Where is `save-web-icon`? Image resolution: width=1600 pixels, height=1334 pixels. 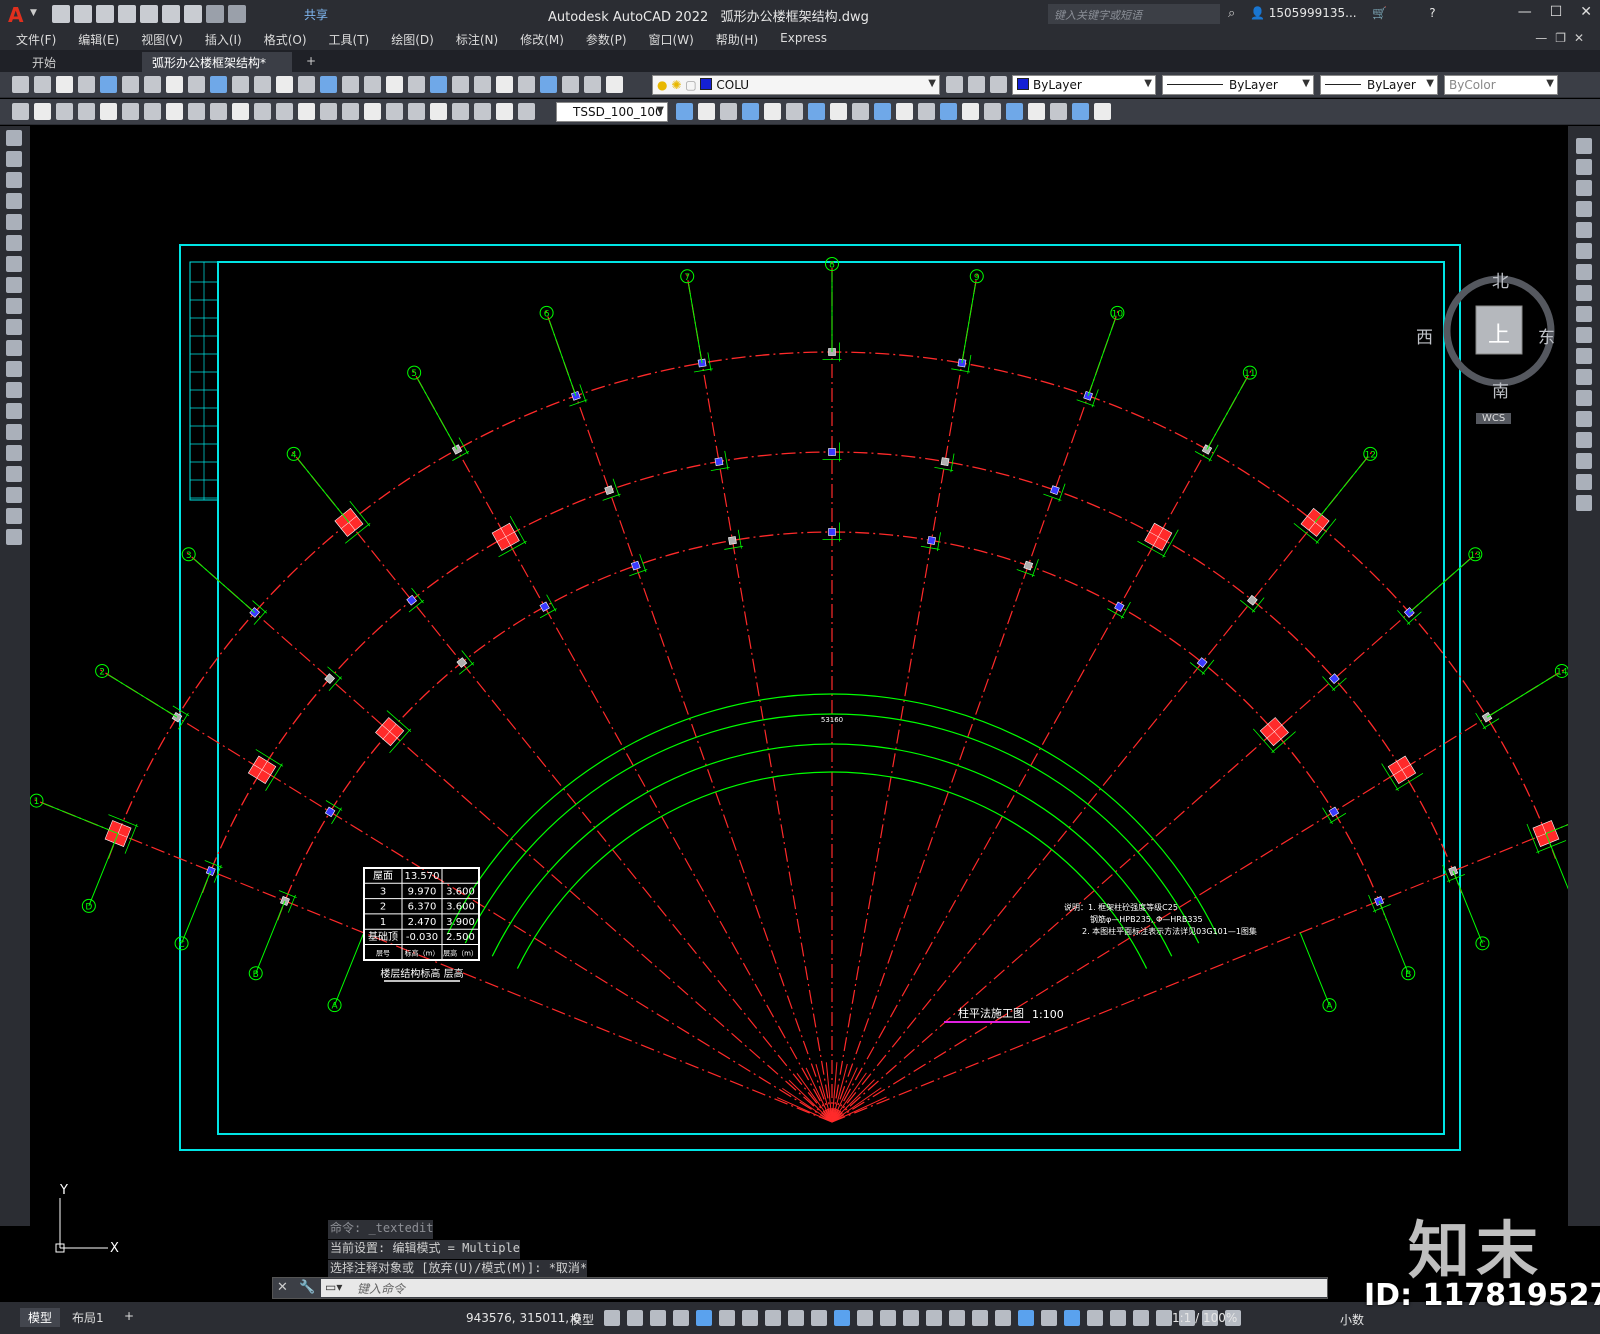 save-web-icon is located at coordinates (171, 14).